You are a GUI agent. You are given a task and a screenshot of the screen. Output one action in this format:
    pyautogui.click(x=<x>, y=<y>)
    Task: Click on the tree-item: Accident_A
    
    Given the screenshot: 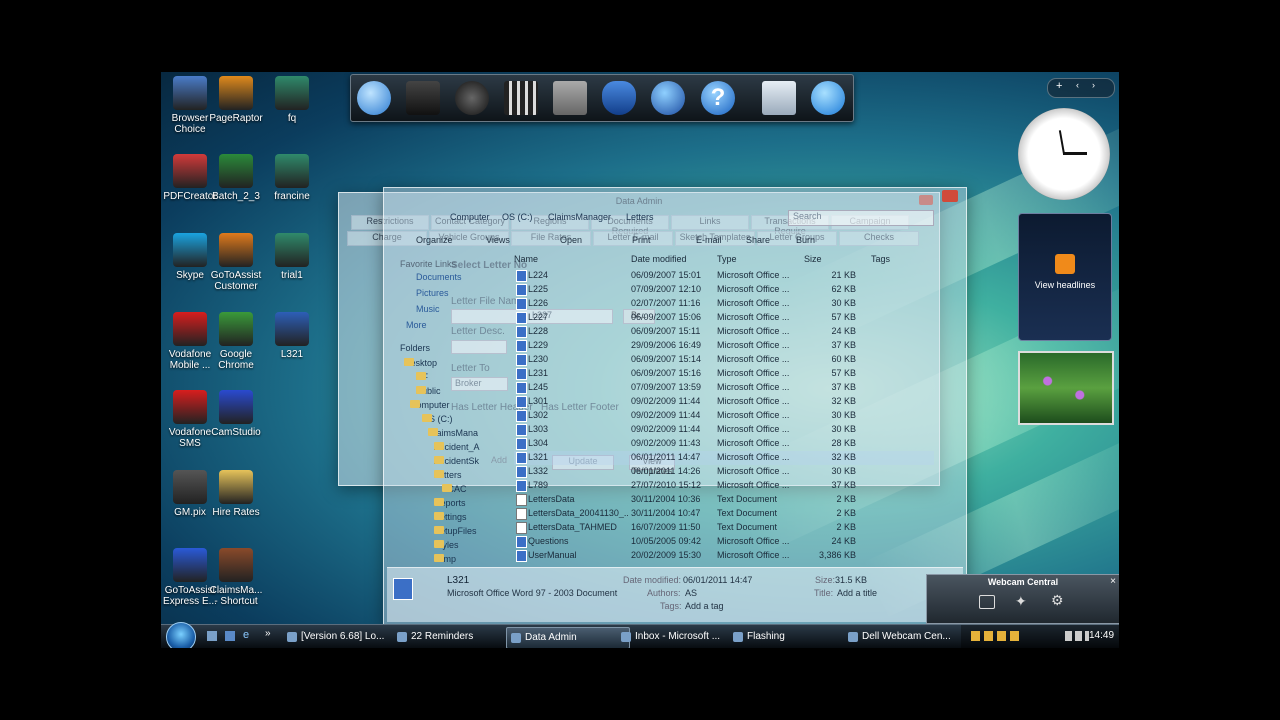 What is the action you would take?
    pyautogui.click(x=457, y=447)
    